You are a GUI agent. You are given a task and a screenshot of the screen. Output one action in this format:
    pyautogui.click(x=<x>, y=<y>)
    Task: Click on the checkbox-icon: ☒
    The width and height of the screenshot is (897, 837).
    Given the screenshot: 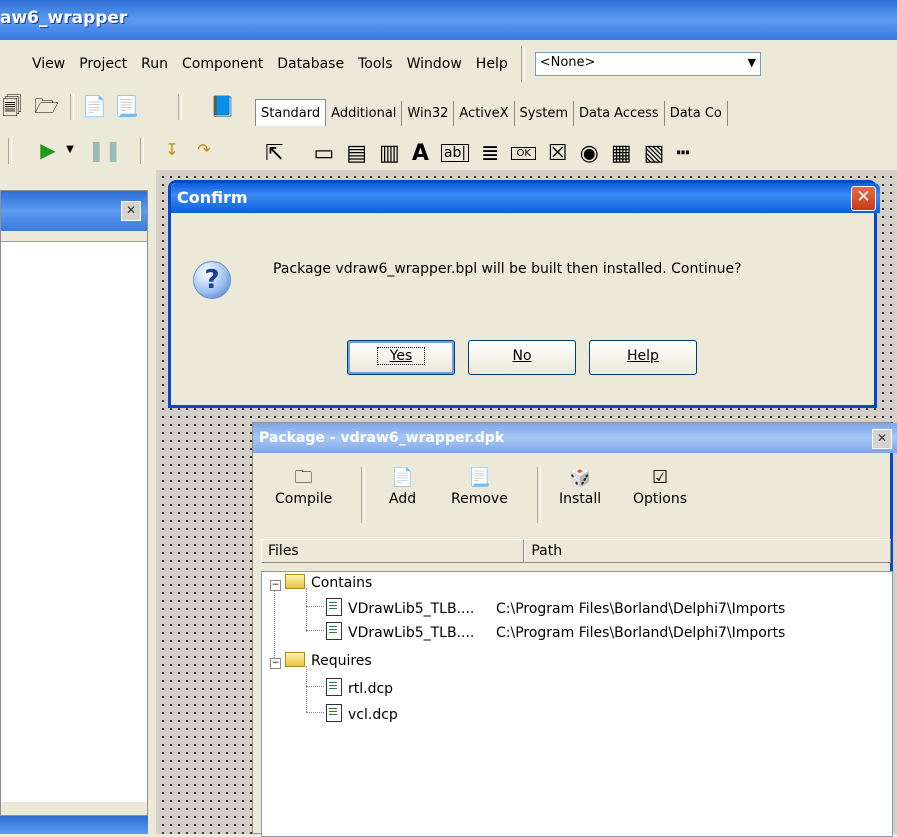 What is the action you would take?
    pyautogui.click(x=558, y=153)
    